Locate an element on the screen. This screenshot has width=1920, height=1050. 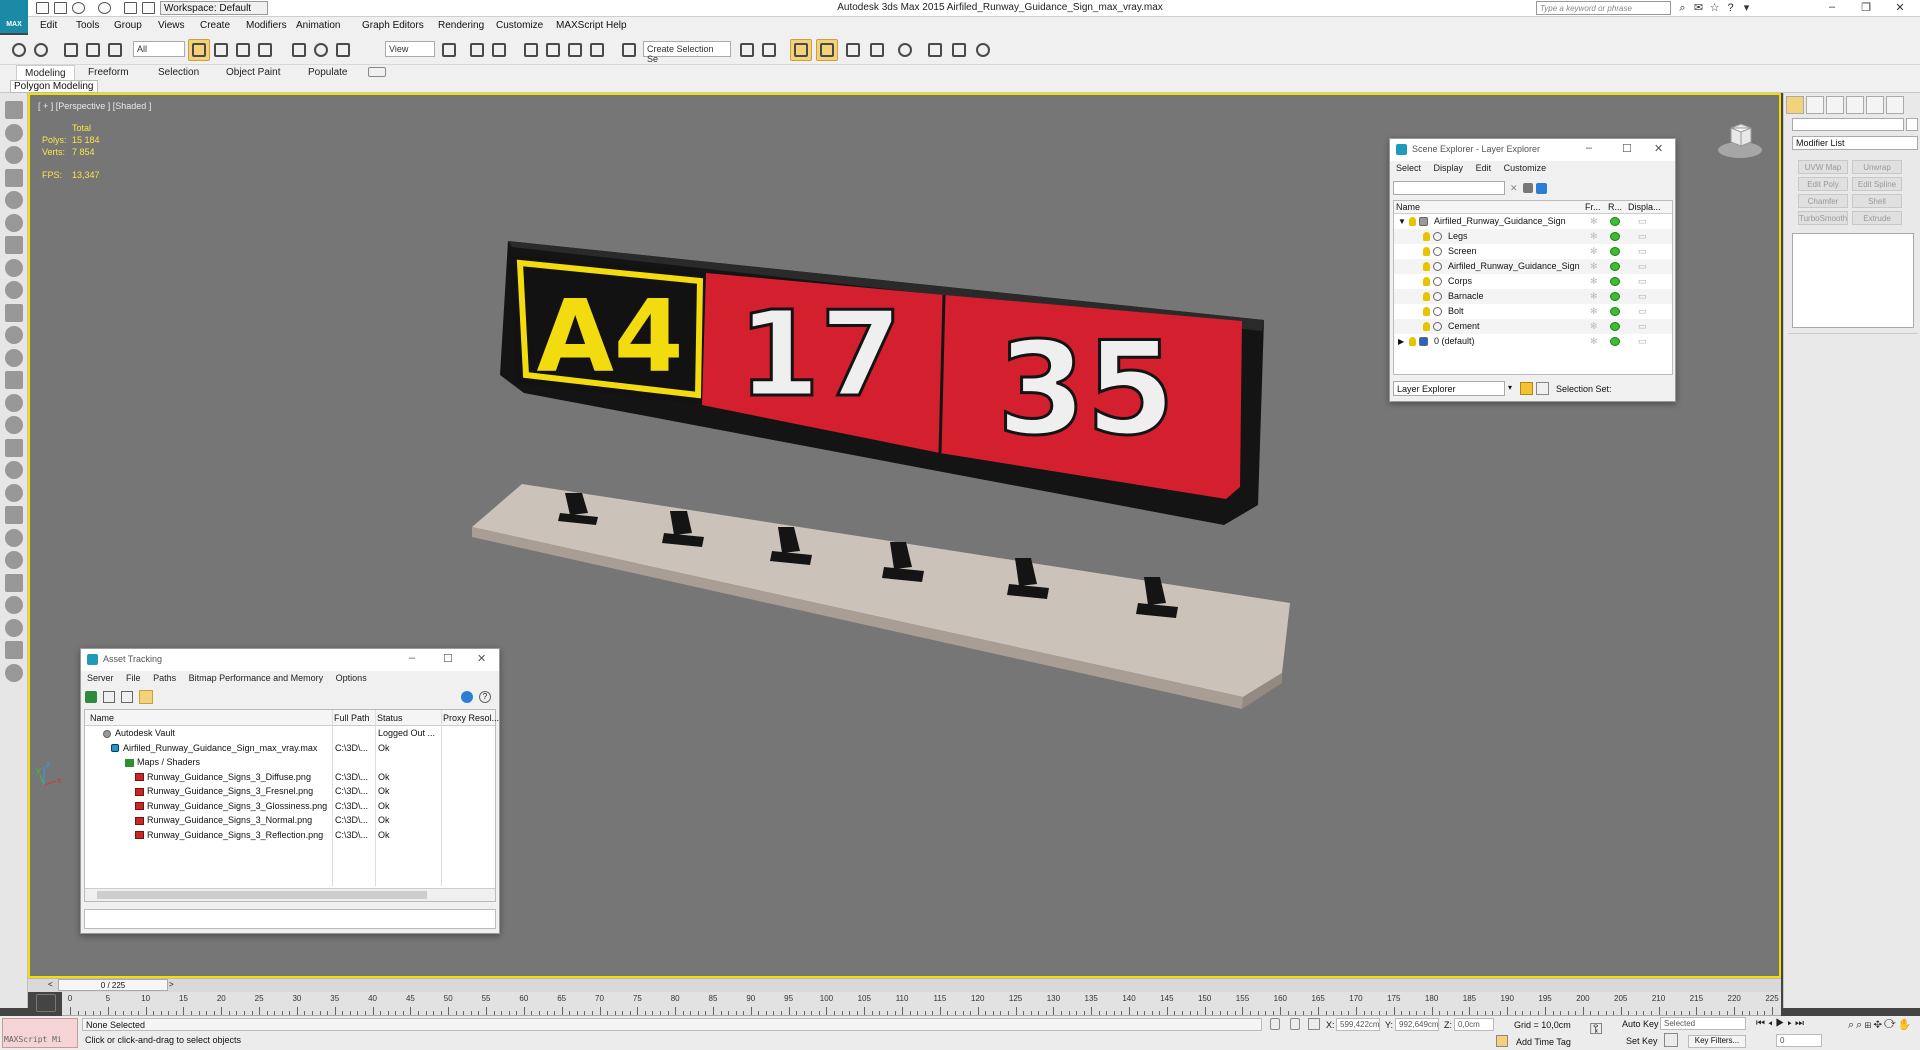
shell-button: Shell is located at coordinates (1877, 201).